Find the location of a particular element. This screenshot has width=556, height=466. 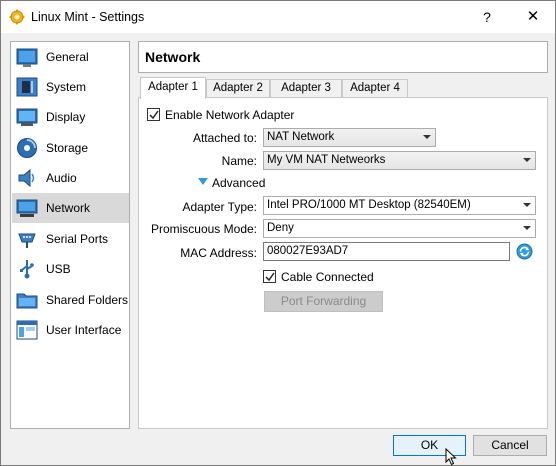

tab-label: Adapter 4 is located at coordinates (375, 88).